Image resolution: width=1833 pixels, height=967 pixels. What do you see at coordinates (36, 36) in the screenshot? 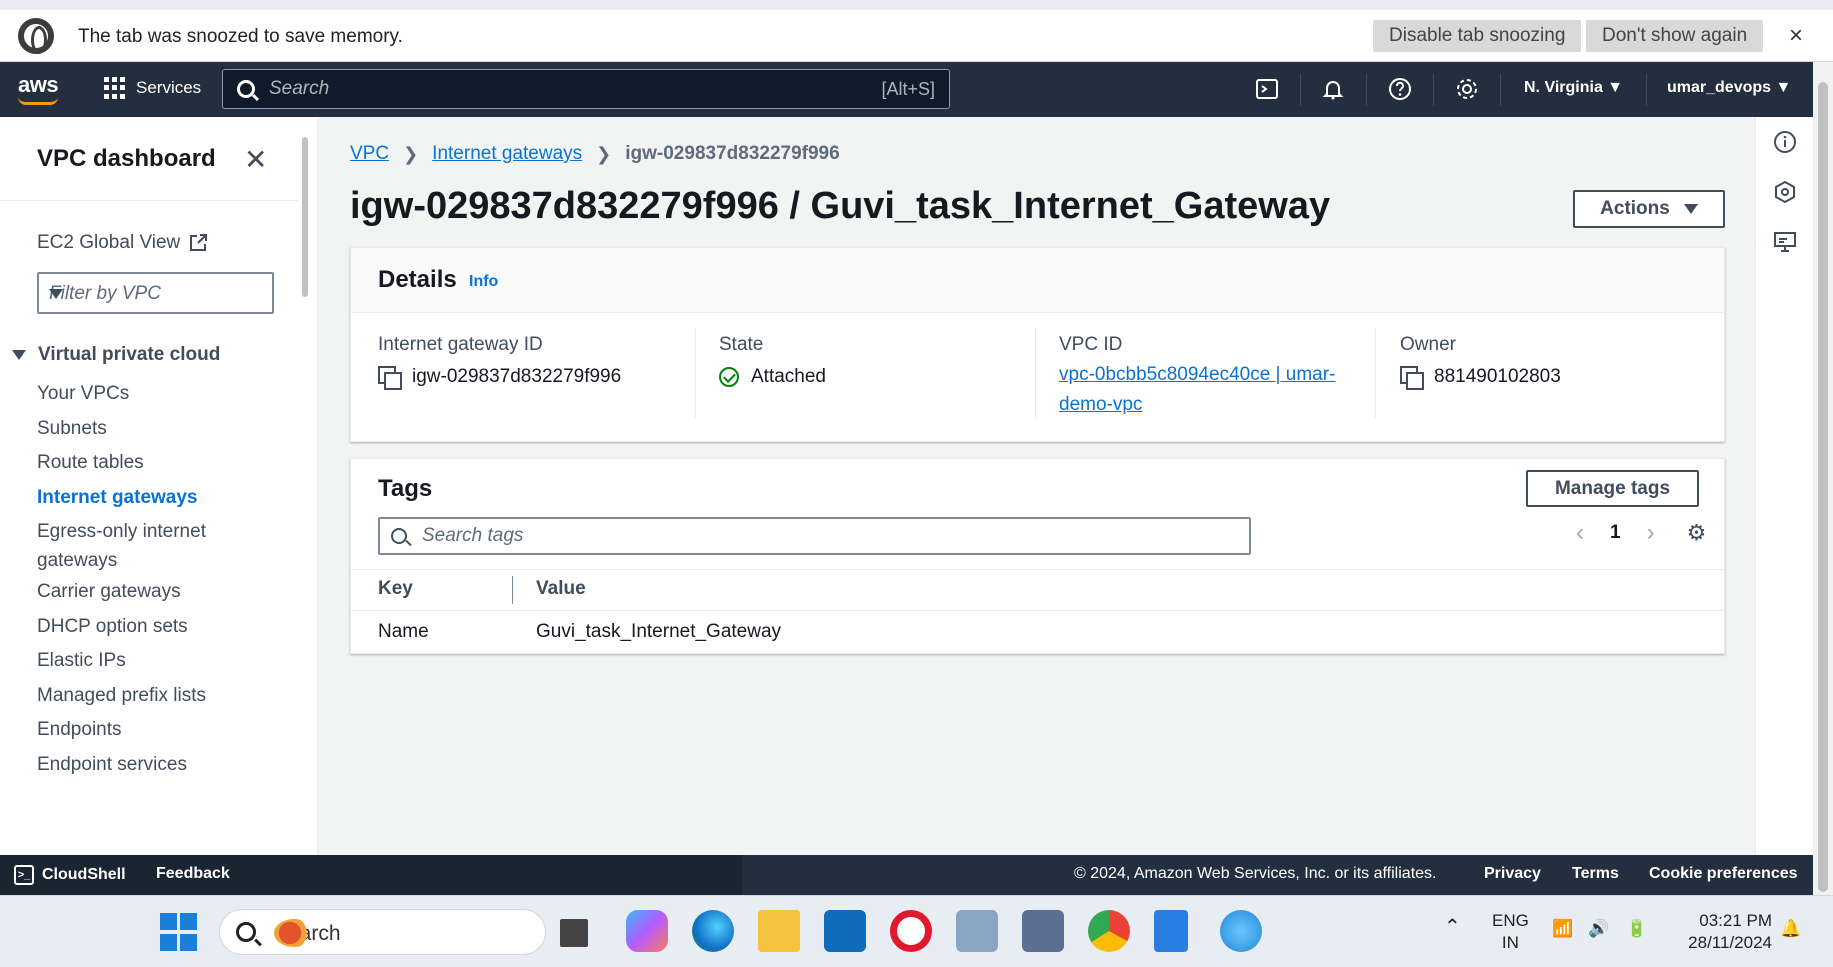
I see `opera-logo-icon` at bounding box center [36, 36].